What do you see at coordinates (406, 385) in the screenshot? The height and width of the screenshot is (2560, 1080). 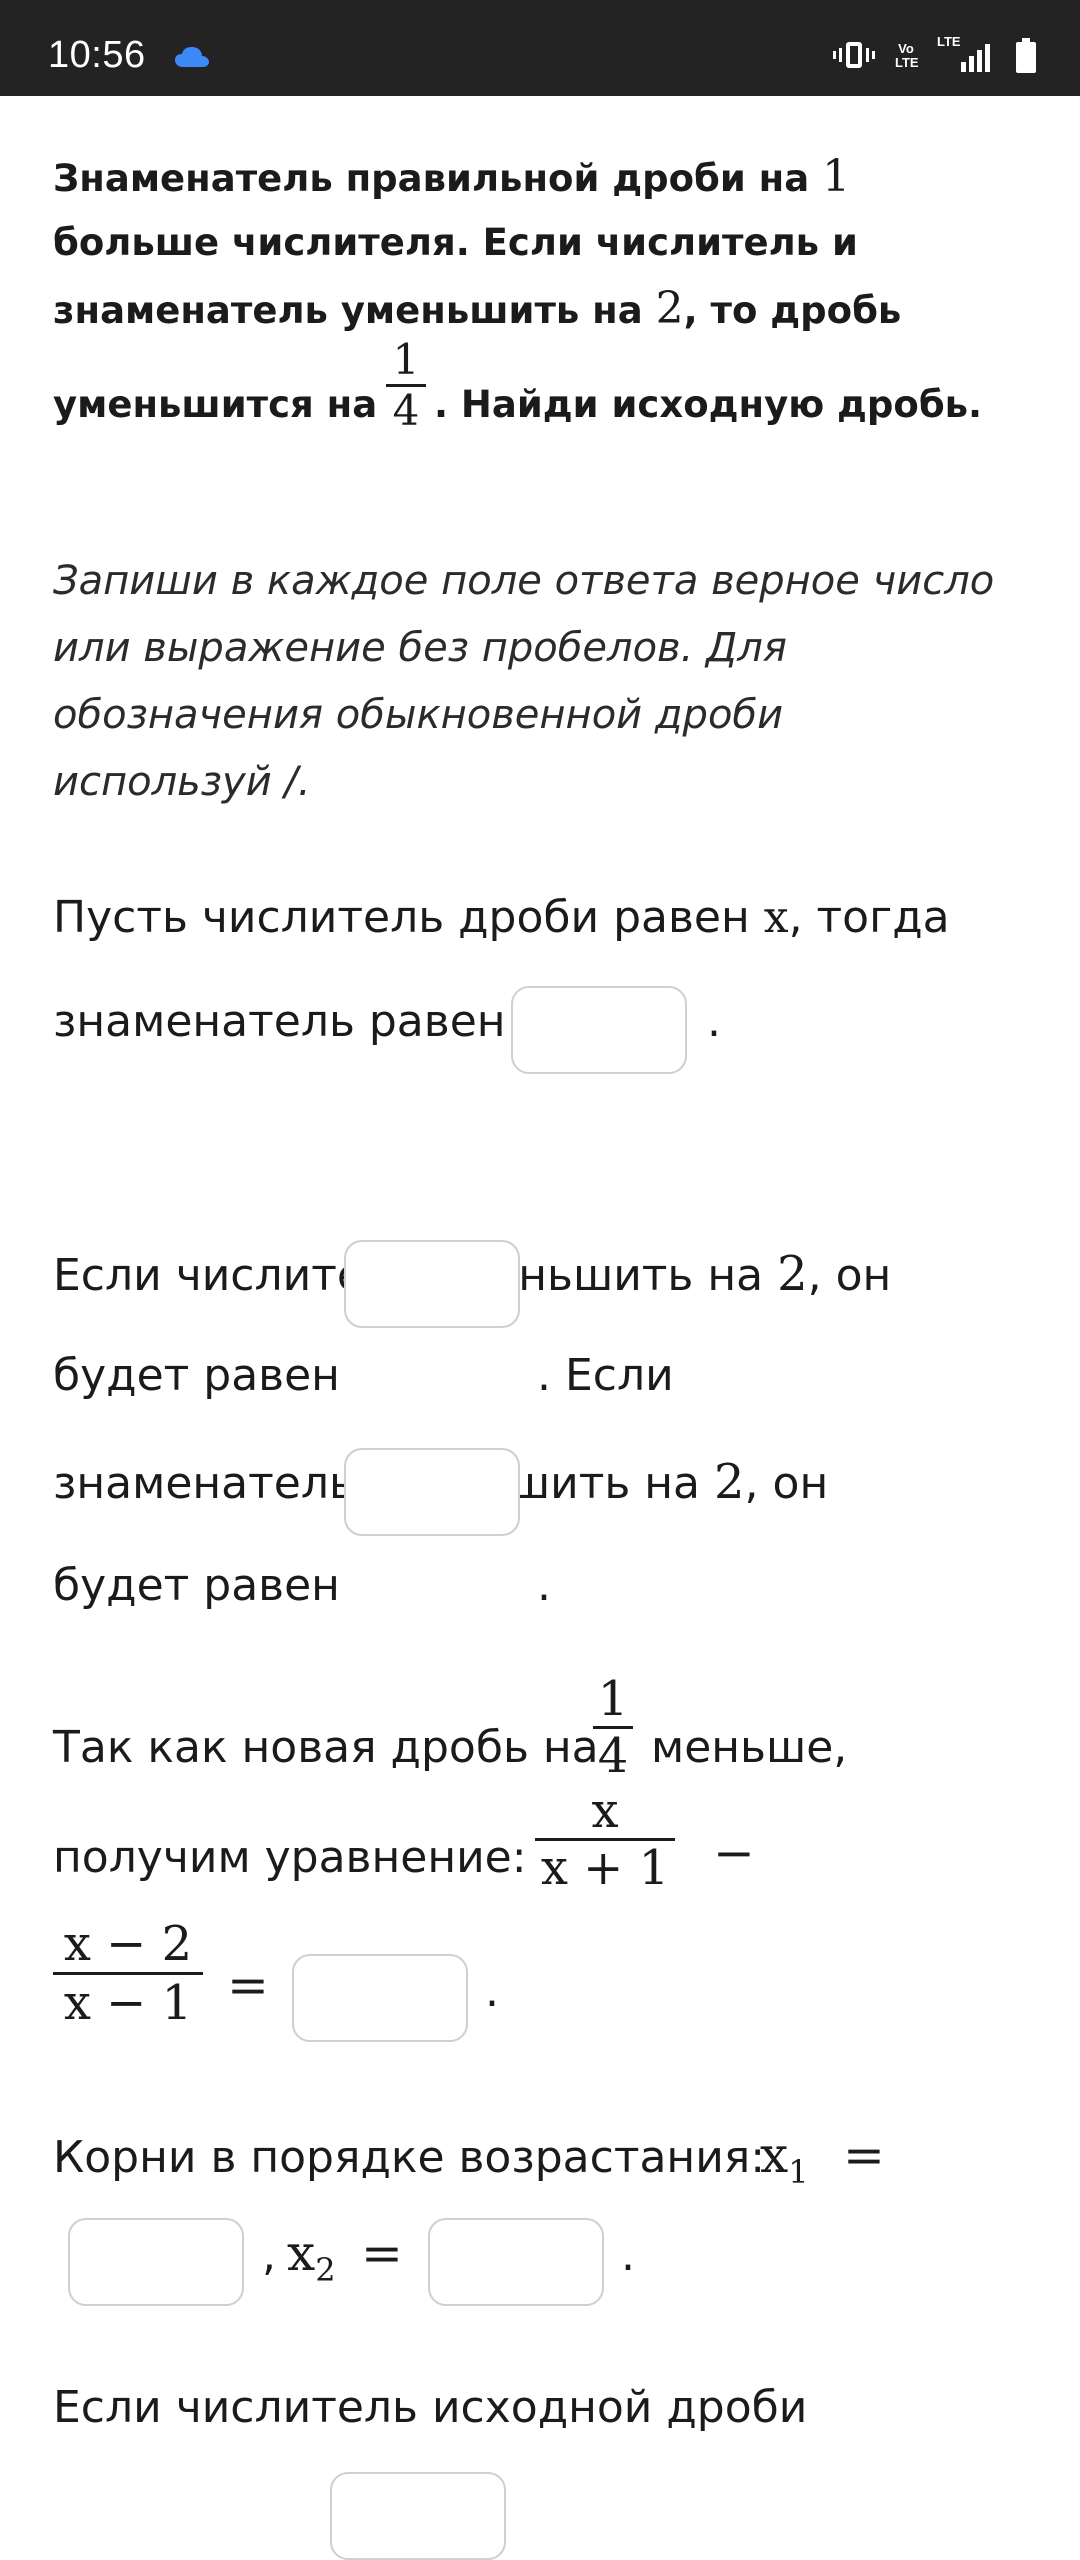 I see `question-fraction: 1 4` at bounding box center [406, 385].